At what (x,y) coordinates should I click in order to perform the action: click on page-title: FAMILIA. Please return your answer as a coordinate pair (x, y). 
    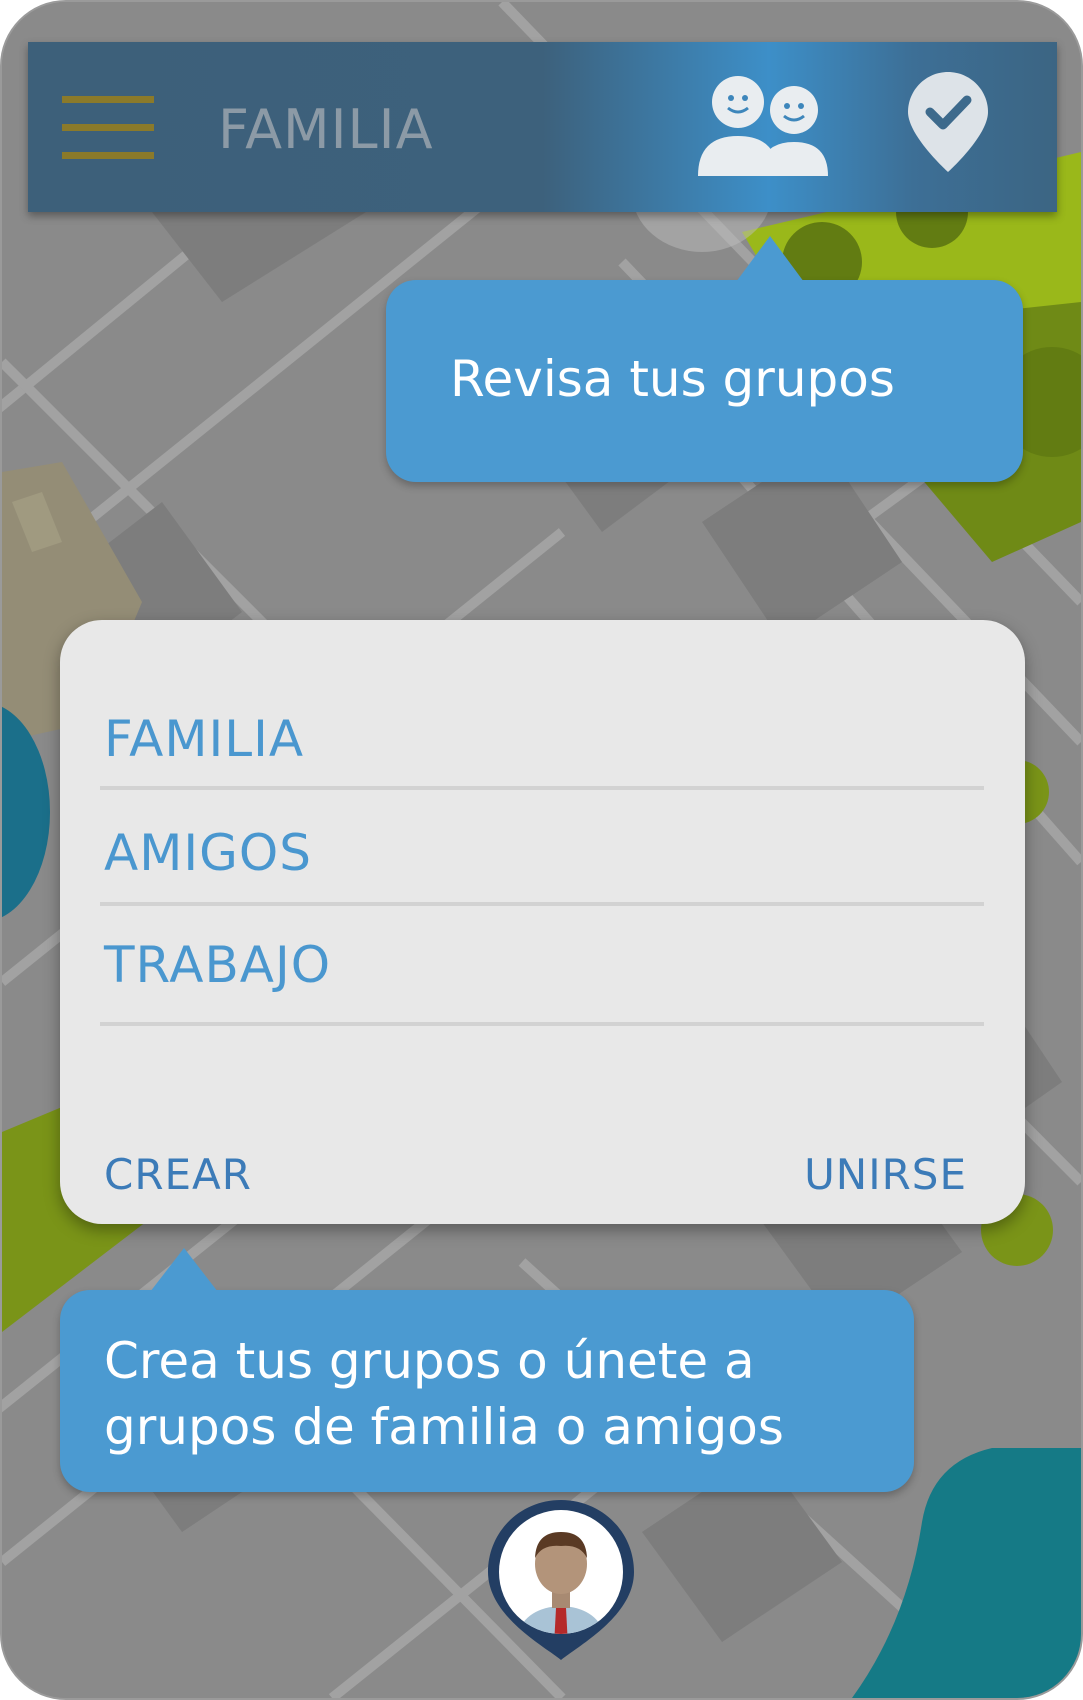
    Looking at the image, I should click on (326, 129).